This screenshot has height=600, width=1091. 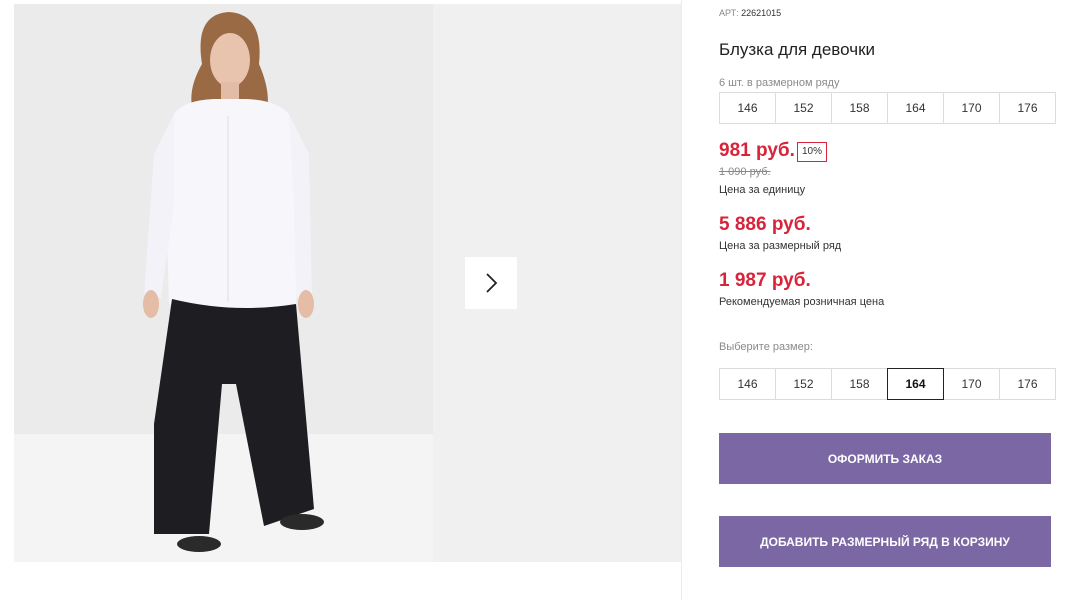 What do you see at coordinates (757, 150) in the screenshot?
I see `unit-price: 981 руб.` at bounding box center [757, 150].